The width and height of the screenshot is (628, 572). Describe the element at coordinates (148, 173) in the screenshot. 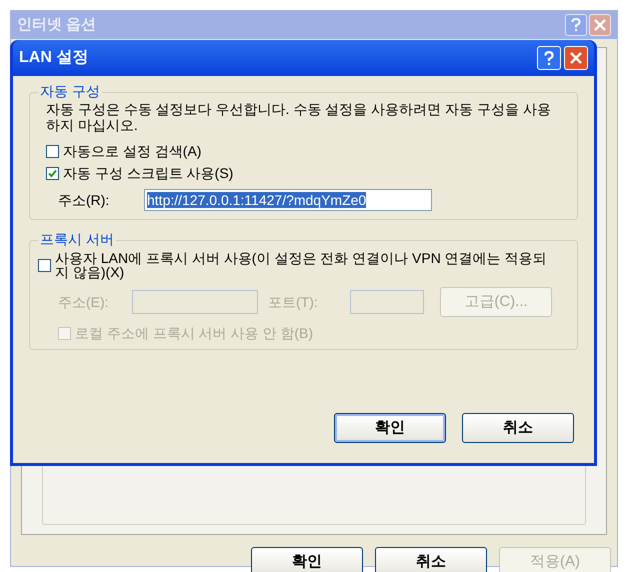

I see `checkbox-label: 자동 구성 스크립트 사용(S)` at that location.